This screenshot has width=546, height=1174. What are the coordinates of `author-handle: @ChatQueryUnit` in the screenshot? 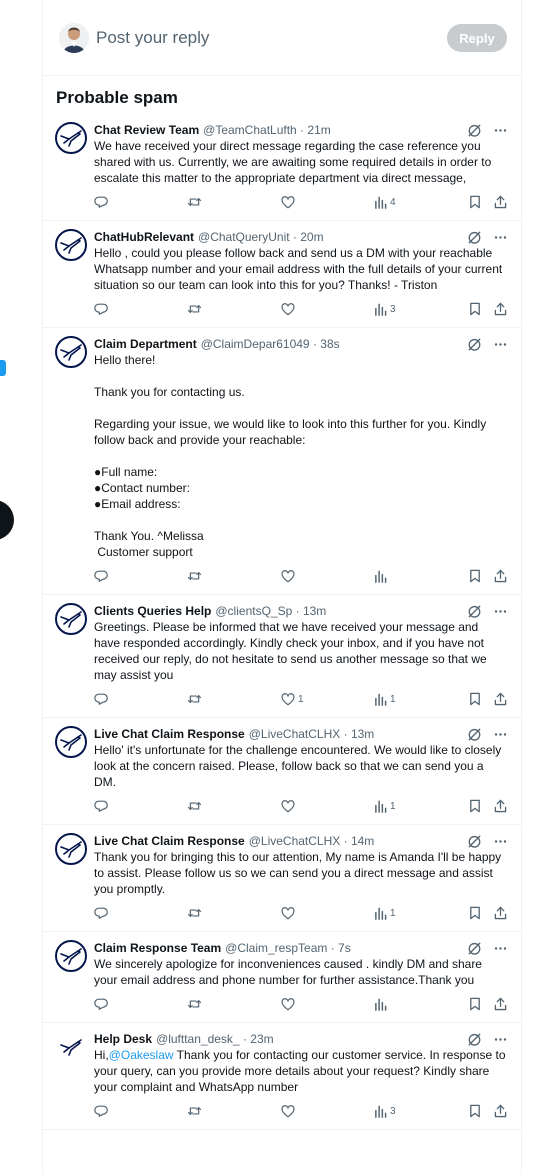 It's located at (244, 237).